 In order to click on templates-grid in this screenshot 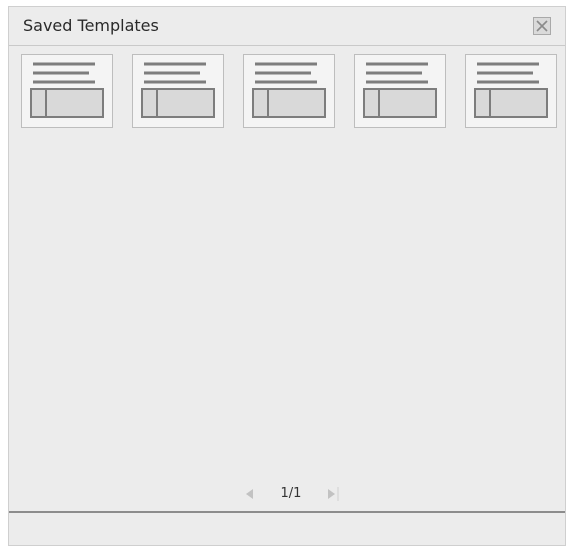, I will do `click(293, 92)`.